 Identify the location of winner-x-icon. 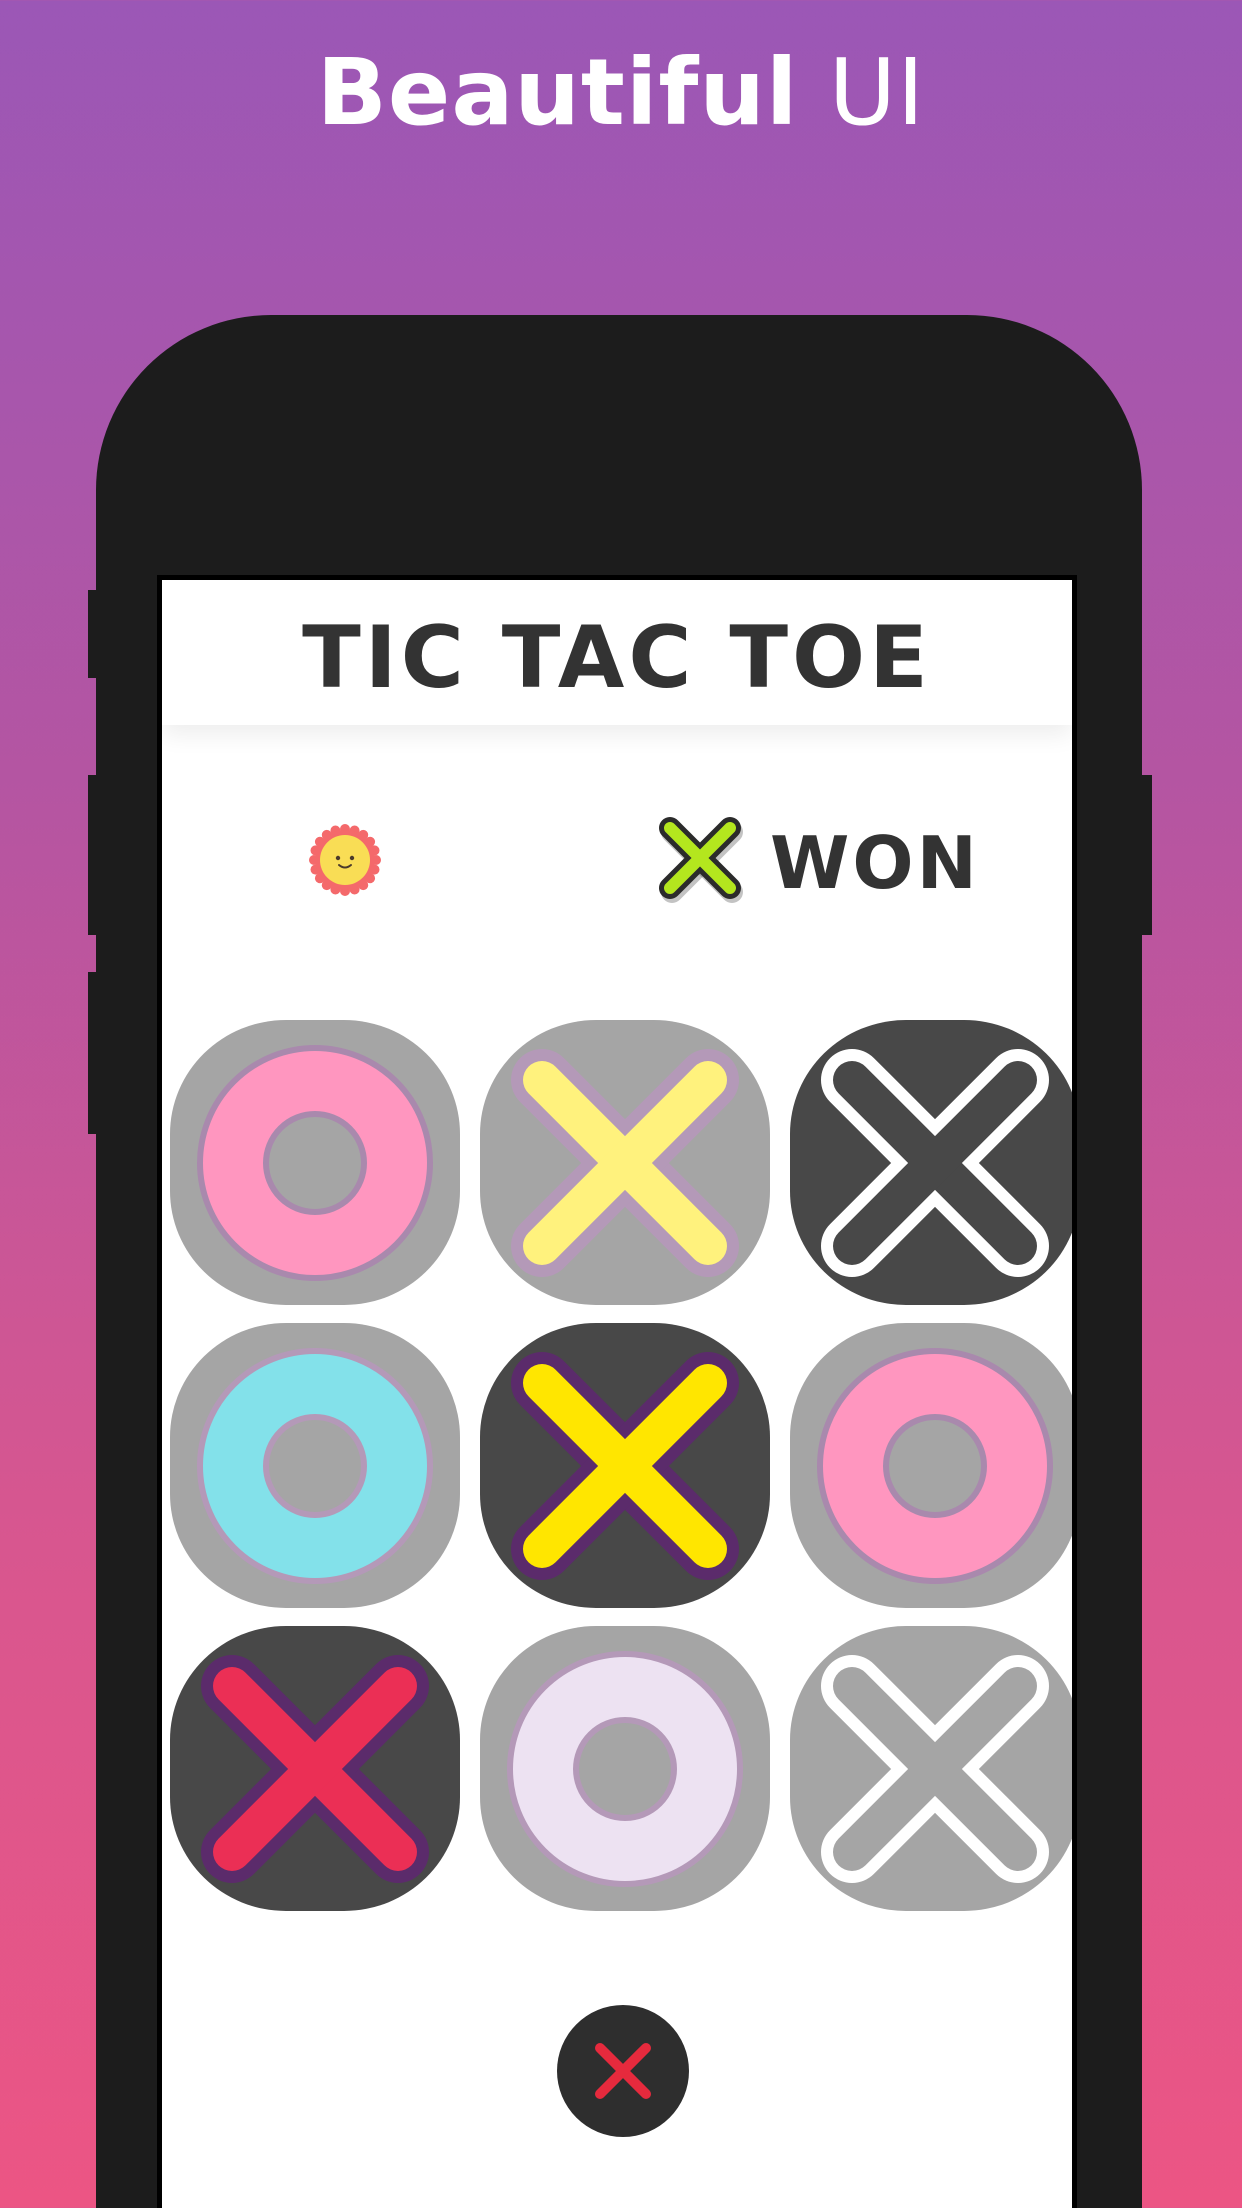
(701, 860).